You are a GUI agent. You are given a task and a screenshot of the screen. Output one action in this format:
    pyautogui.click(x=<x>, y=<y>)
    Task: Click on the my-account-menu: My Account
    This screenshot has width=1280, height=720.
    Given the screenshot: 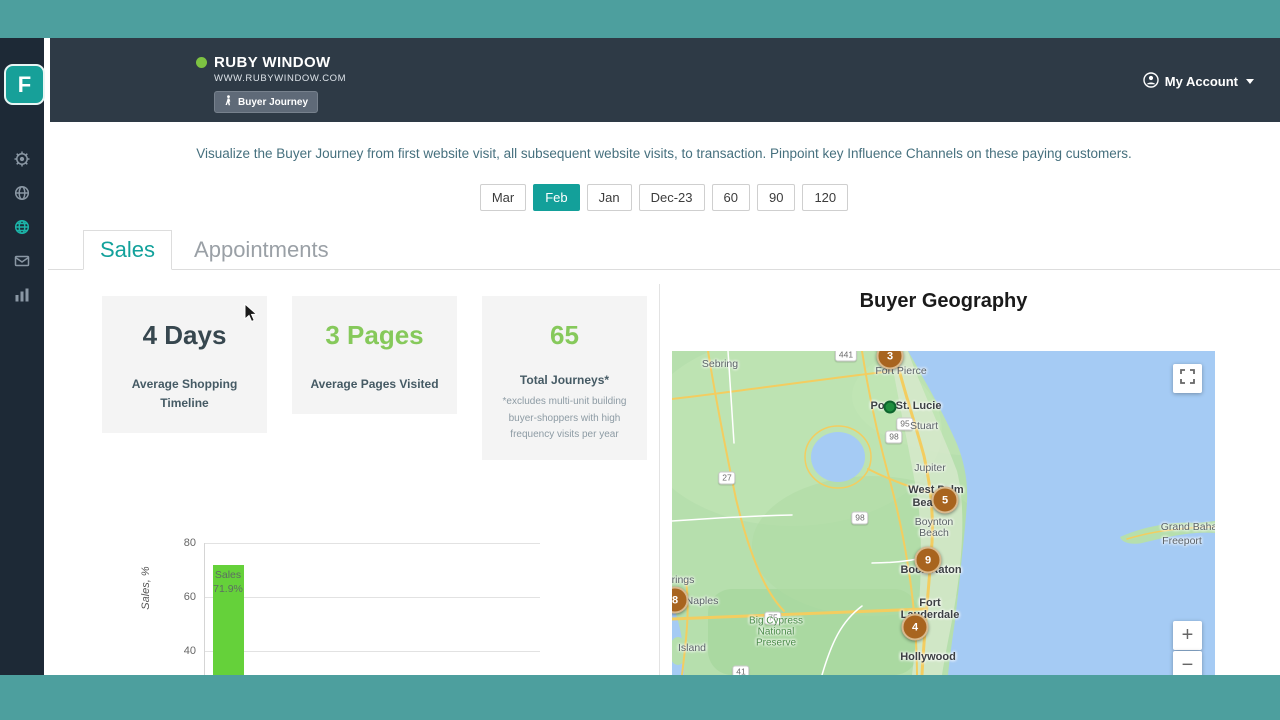 What is the action you would take?
    pyautogui.click(x=1198, y=81)
    